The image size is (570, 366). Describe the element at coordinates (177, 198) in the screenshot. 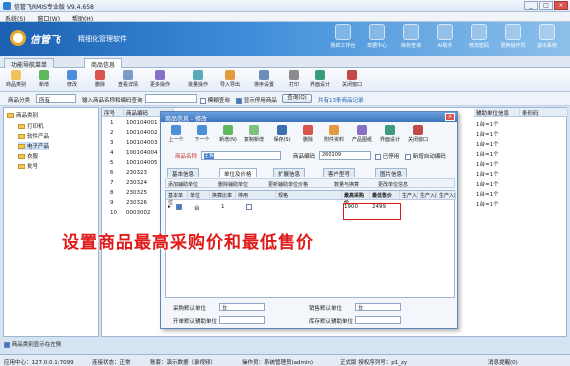

I see `unit-col-base: 基本单位` at that location.